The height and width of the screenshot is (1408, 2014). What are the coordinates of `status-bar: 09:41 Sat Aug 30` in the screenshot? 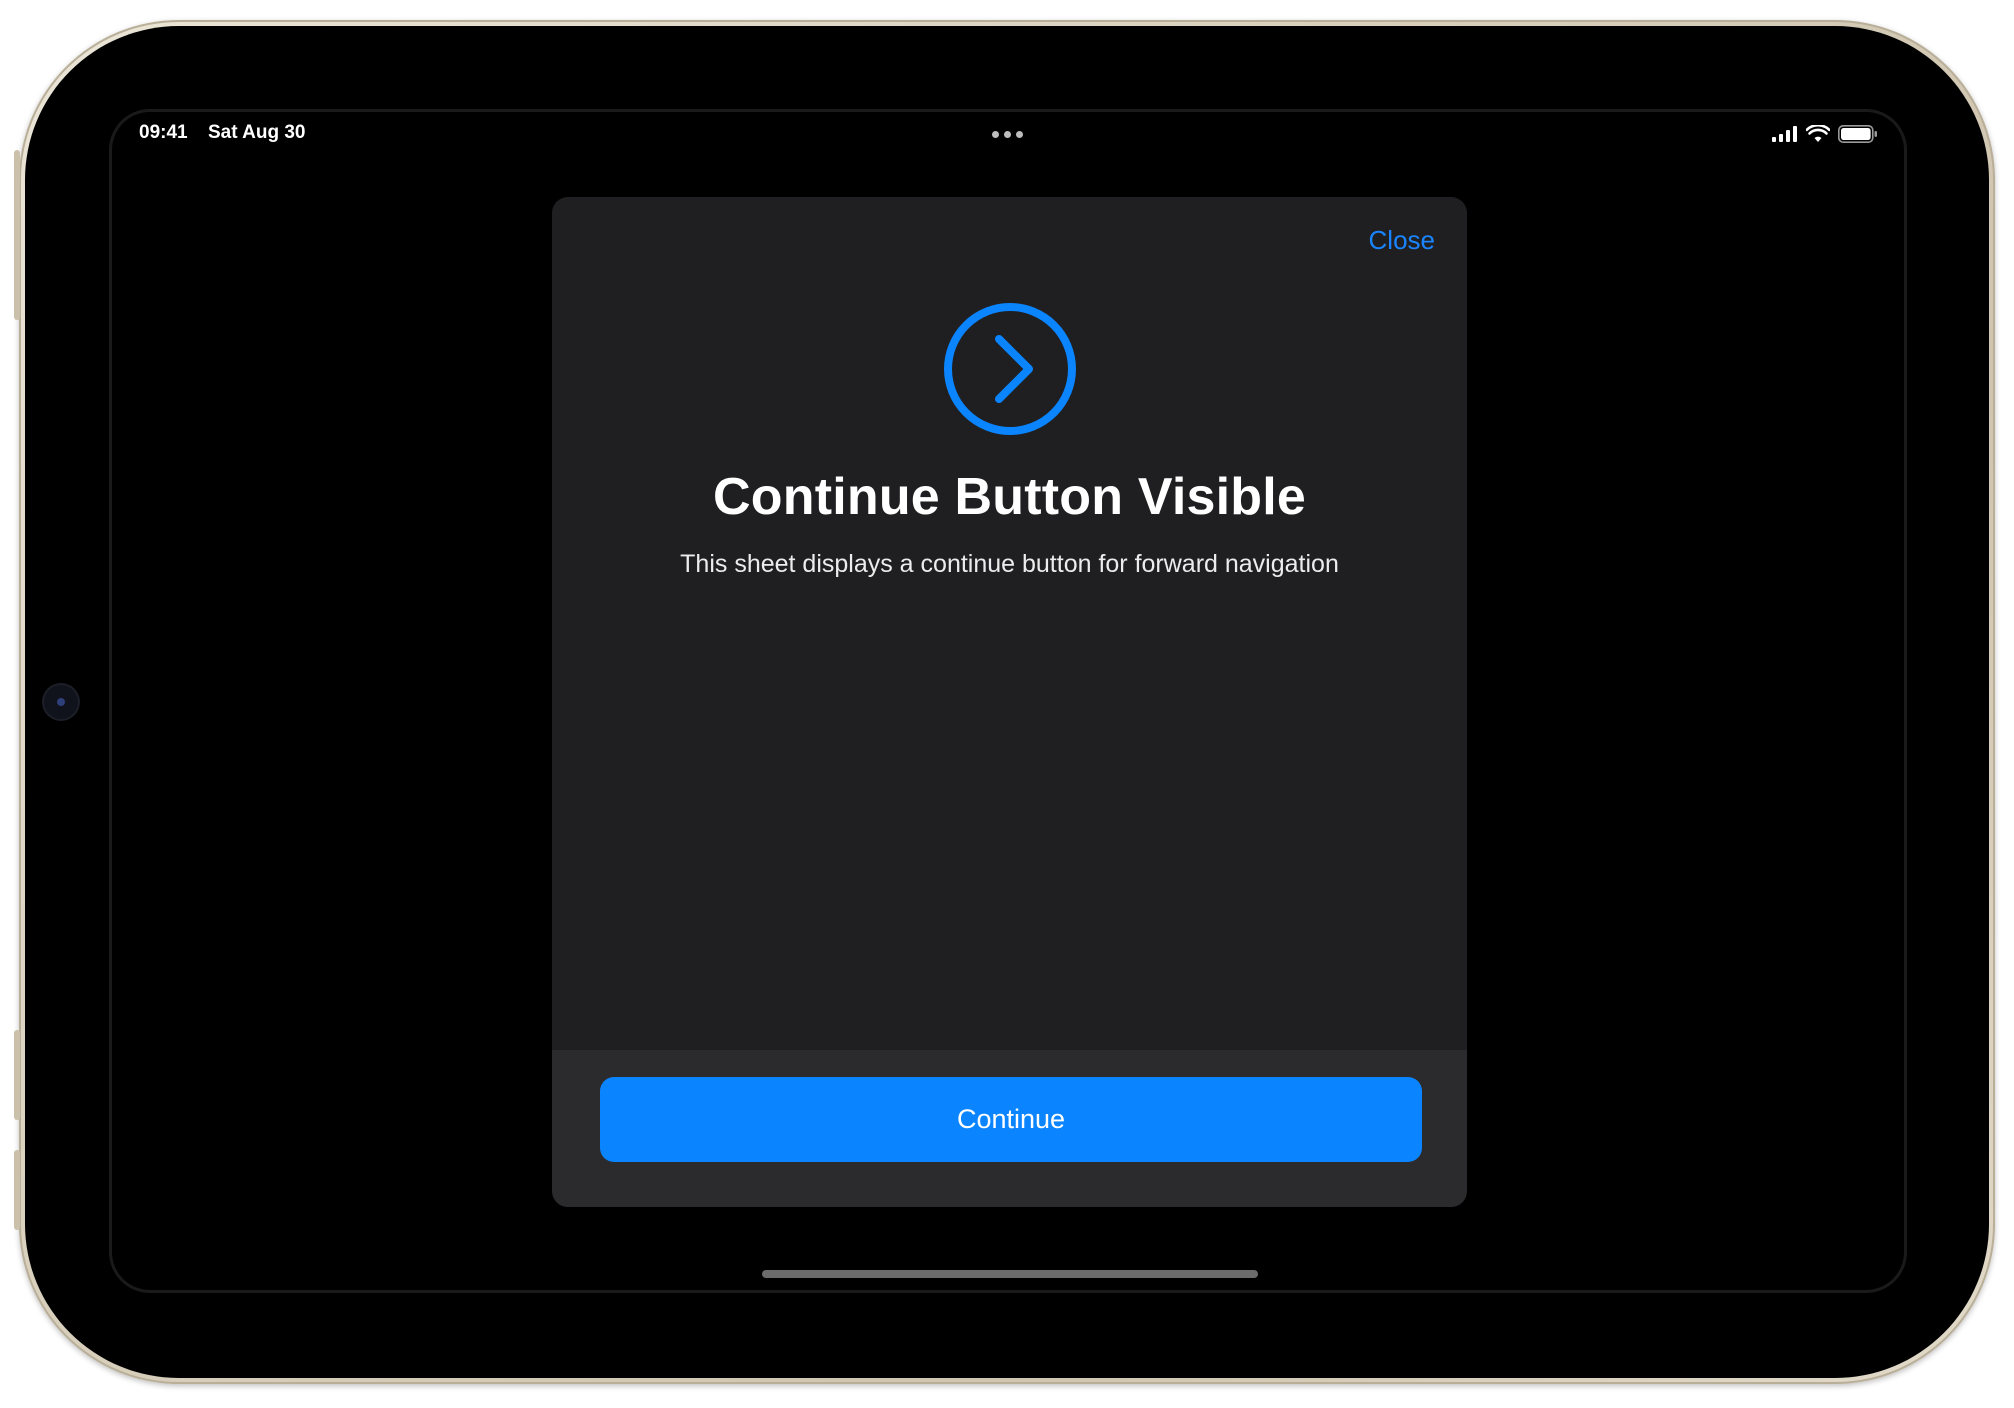 It's located at (1008, 134).